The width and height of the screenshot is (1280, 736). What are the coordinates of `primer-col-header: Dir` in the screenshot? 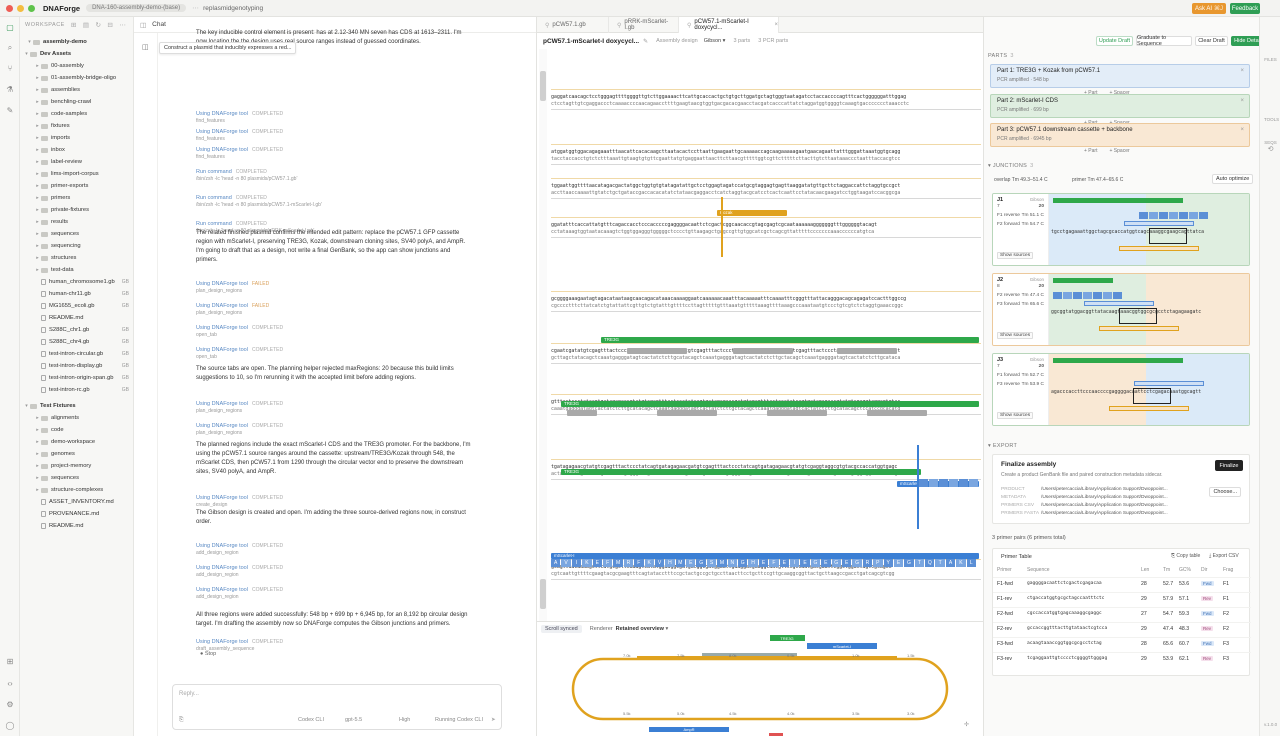 It's located at (1204, 570).